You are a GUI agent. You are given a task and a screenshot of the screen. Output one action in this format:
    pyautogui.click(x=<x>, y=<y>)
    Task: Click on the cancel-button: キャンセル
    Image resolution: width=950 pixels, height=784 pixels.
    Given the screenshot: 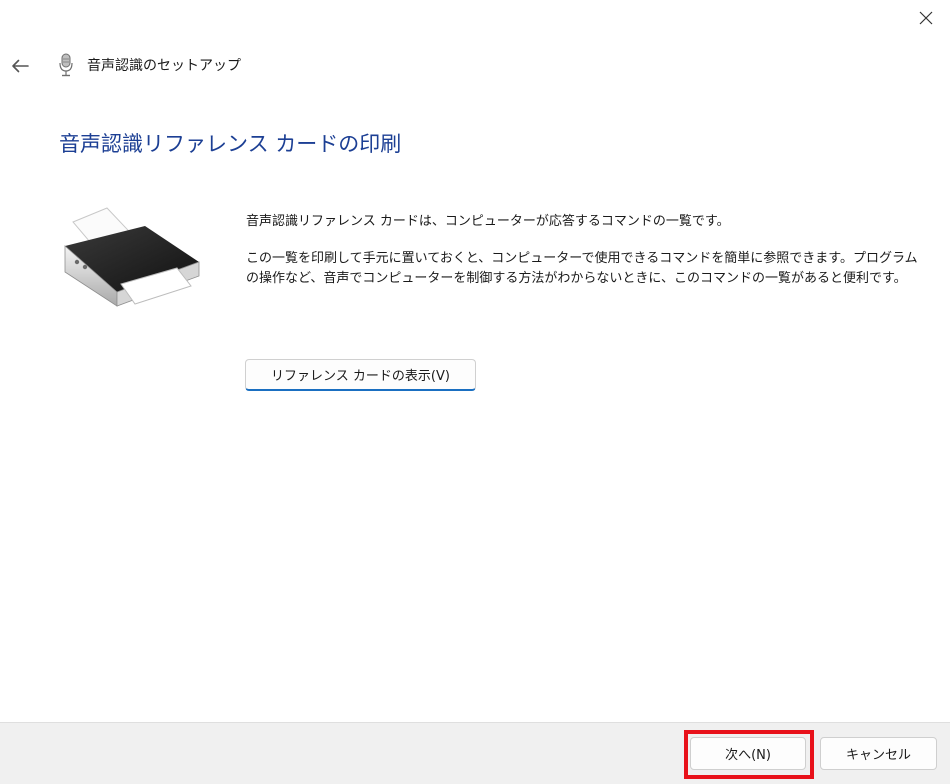 What is the action you would take?
    pyautogui.click(x=878, y=753)
    